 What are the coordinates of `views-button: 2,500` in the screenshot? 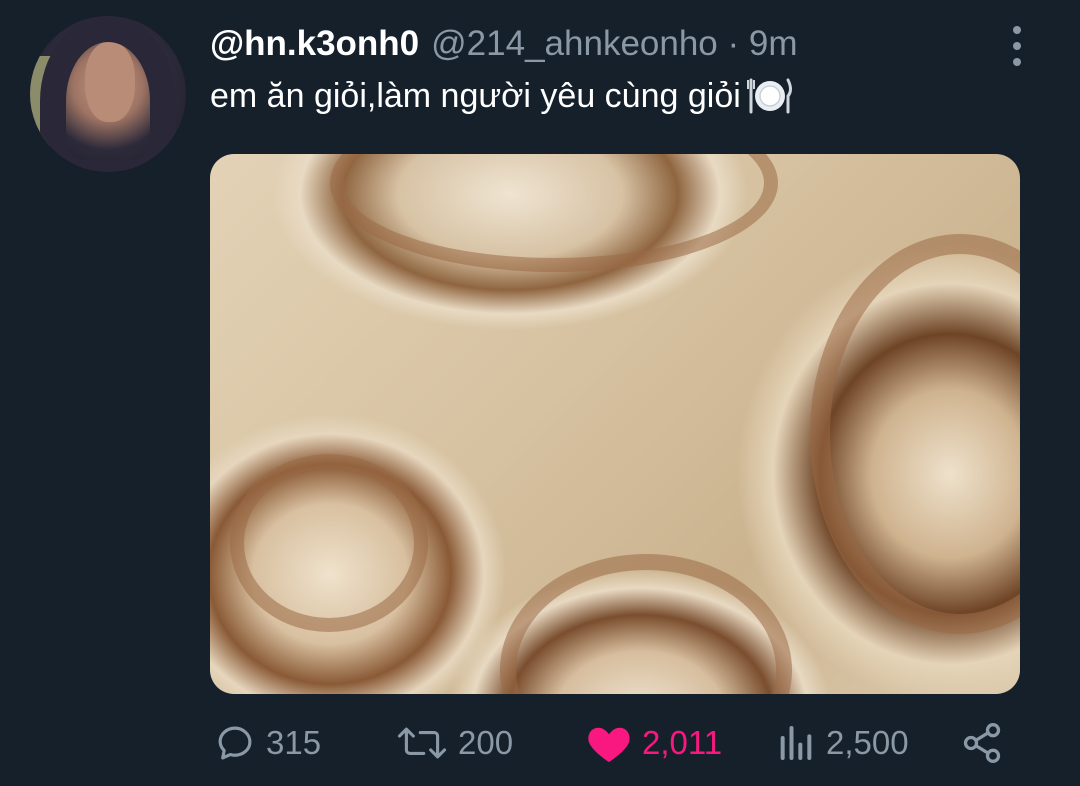 It's located at (842, 743).